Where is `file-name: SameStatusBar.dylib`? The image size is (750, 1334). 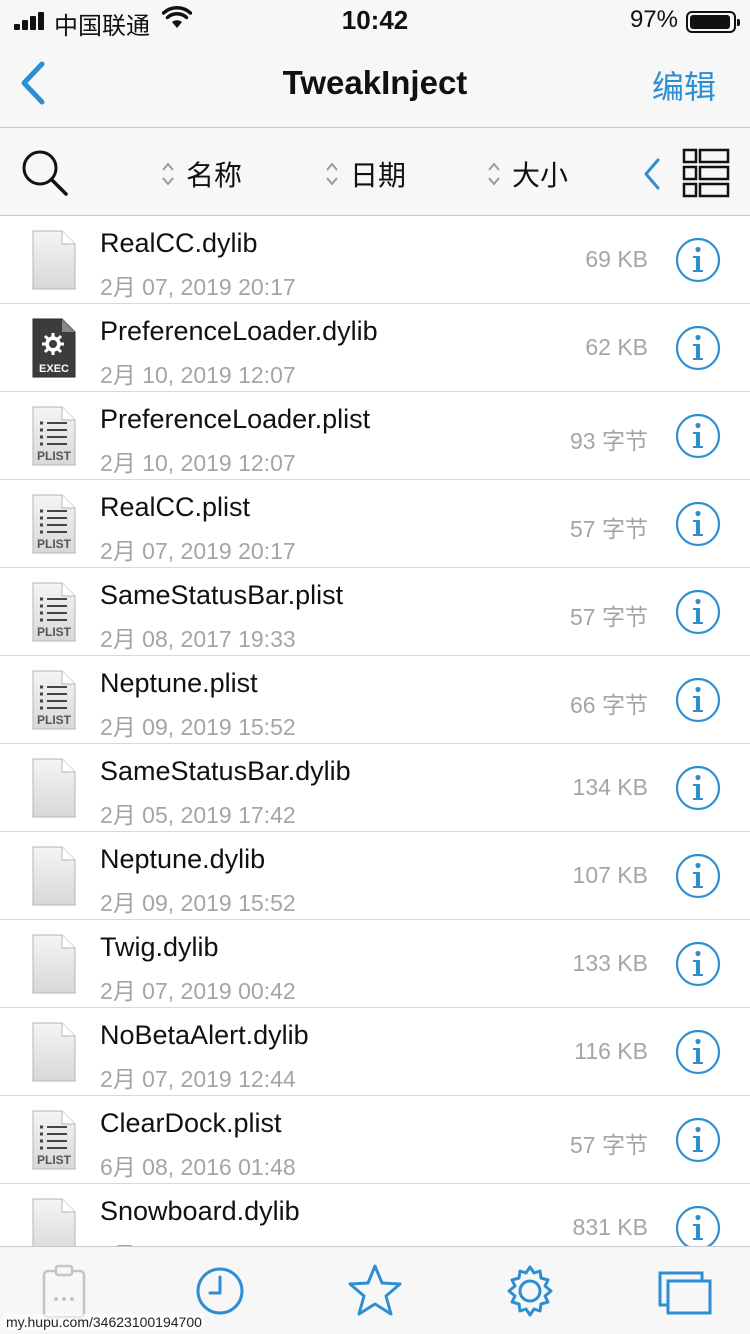
file-name: SameStatusBar.dylib is located at coordinates (225, 771).